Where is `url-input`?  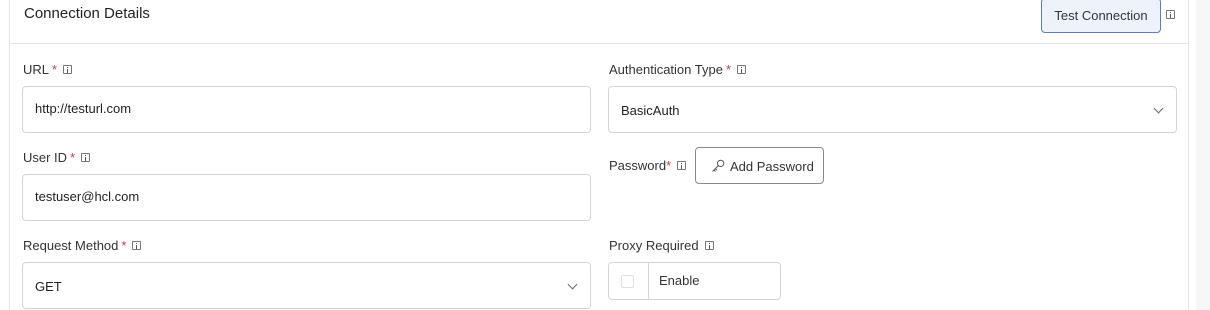 url-input is located at coordinates (298, 108).